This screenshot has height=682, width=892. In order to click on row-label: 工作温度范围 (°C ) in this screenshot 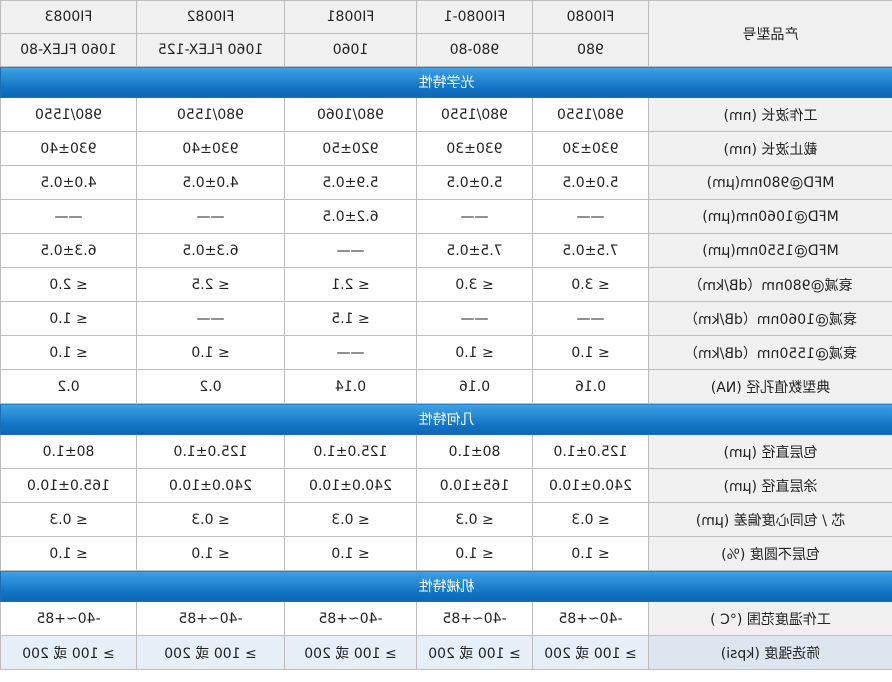, I will do `click(770, 618)`.